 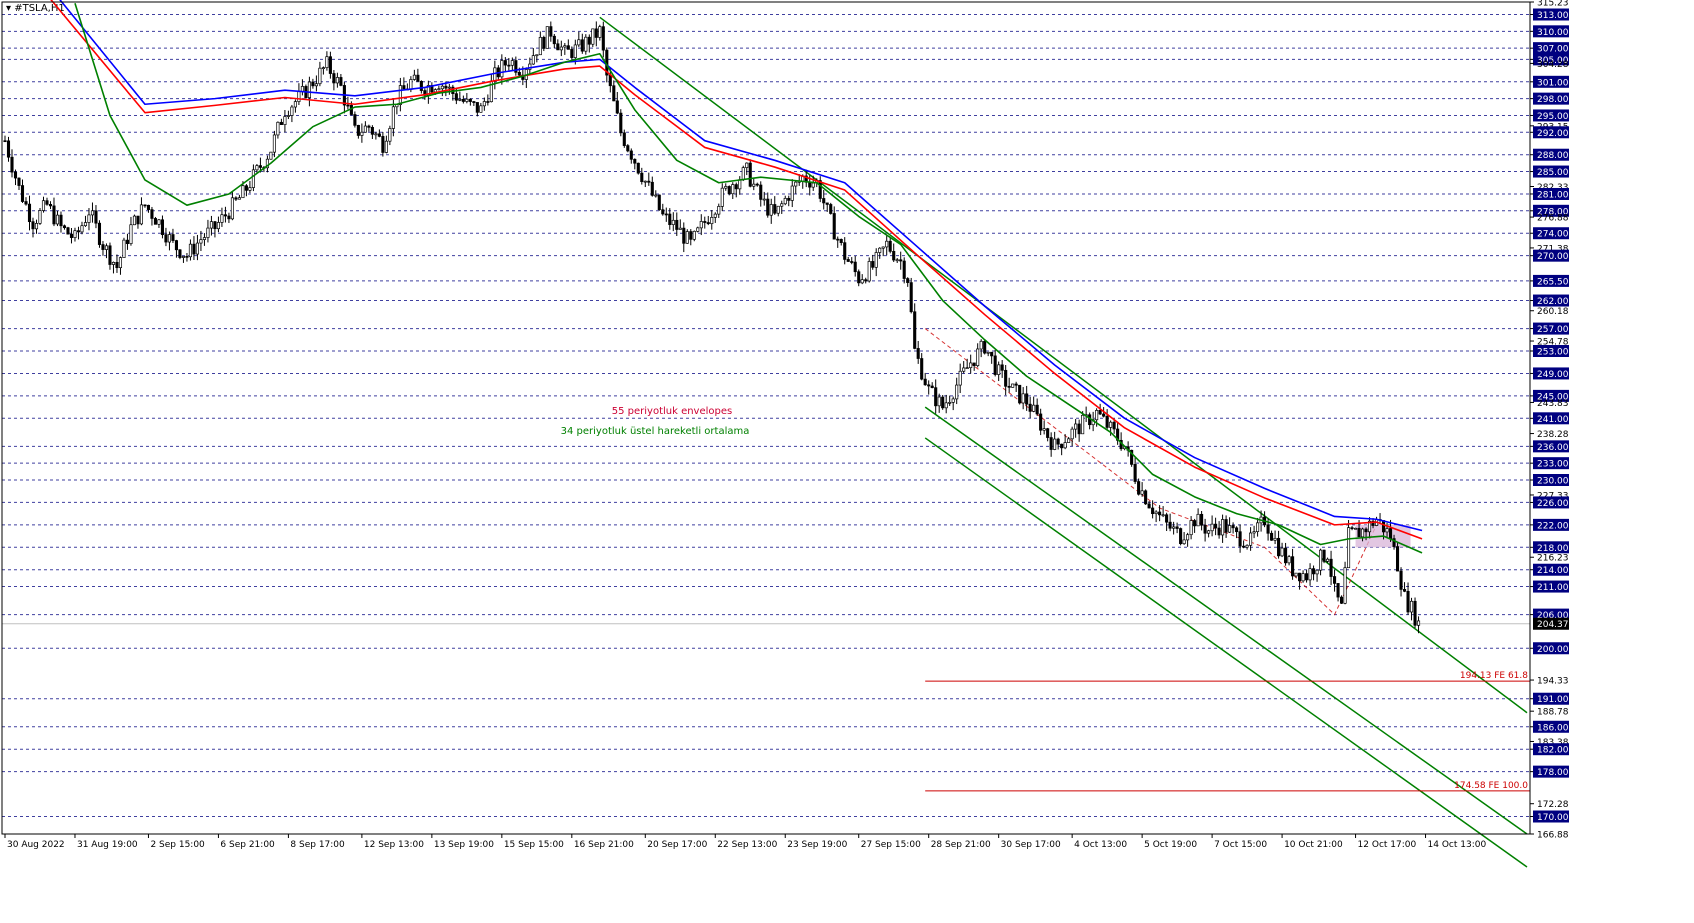 I want to click on price-tick-label: 238.28, so click(x=1553, y=435).